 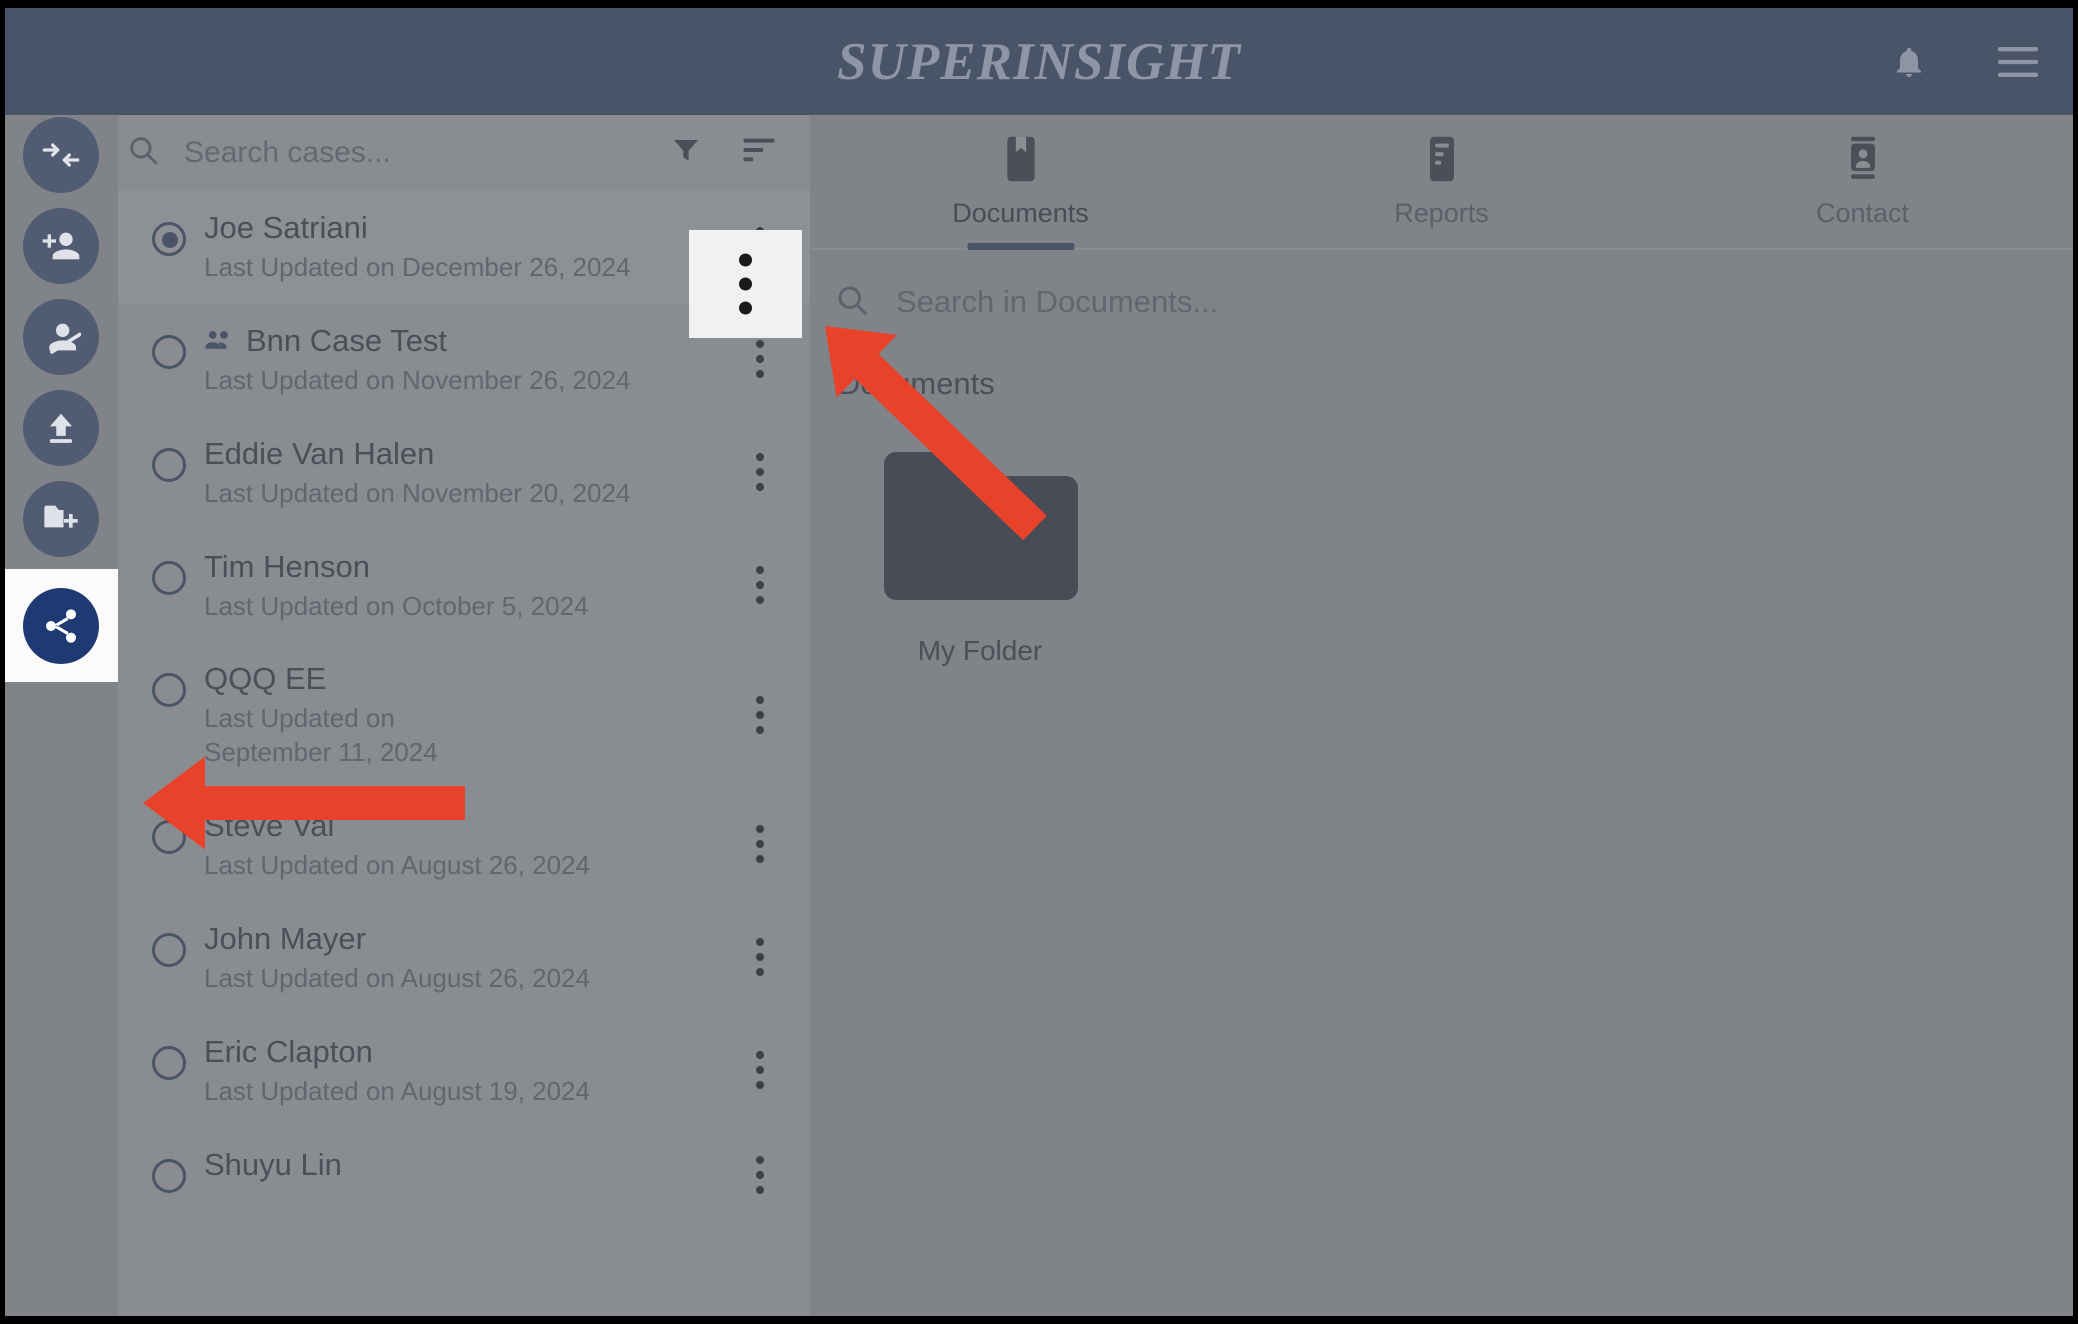 I want to click on case-updated-date: Last Updated on August 19, 2024, so click(x=397, y=1090).